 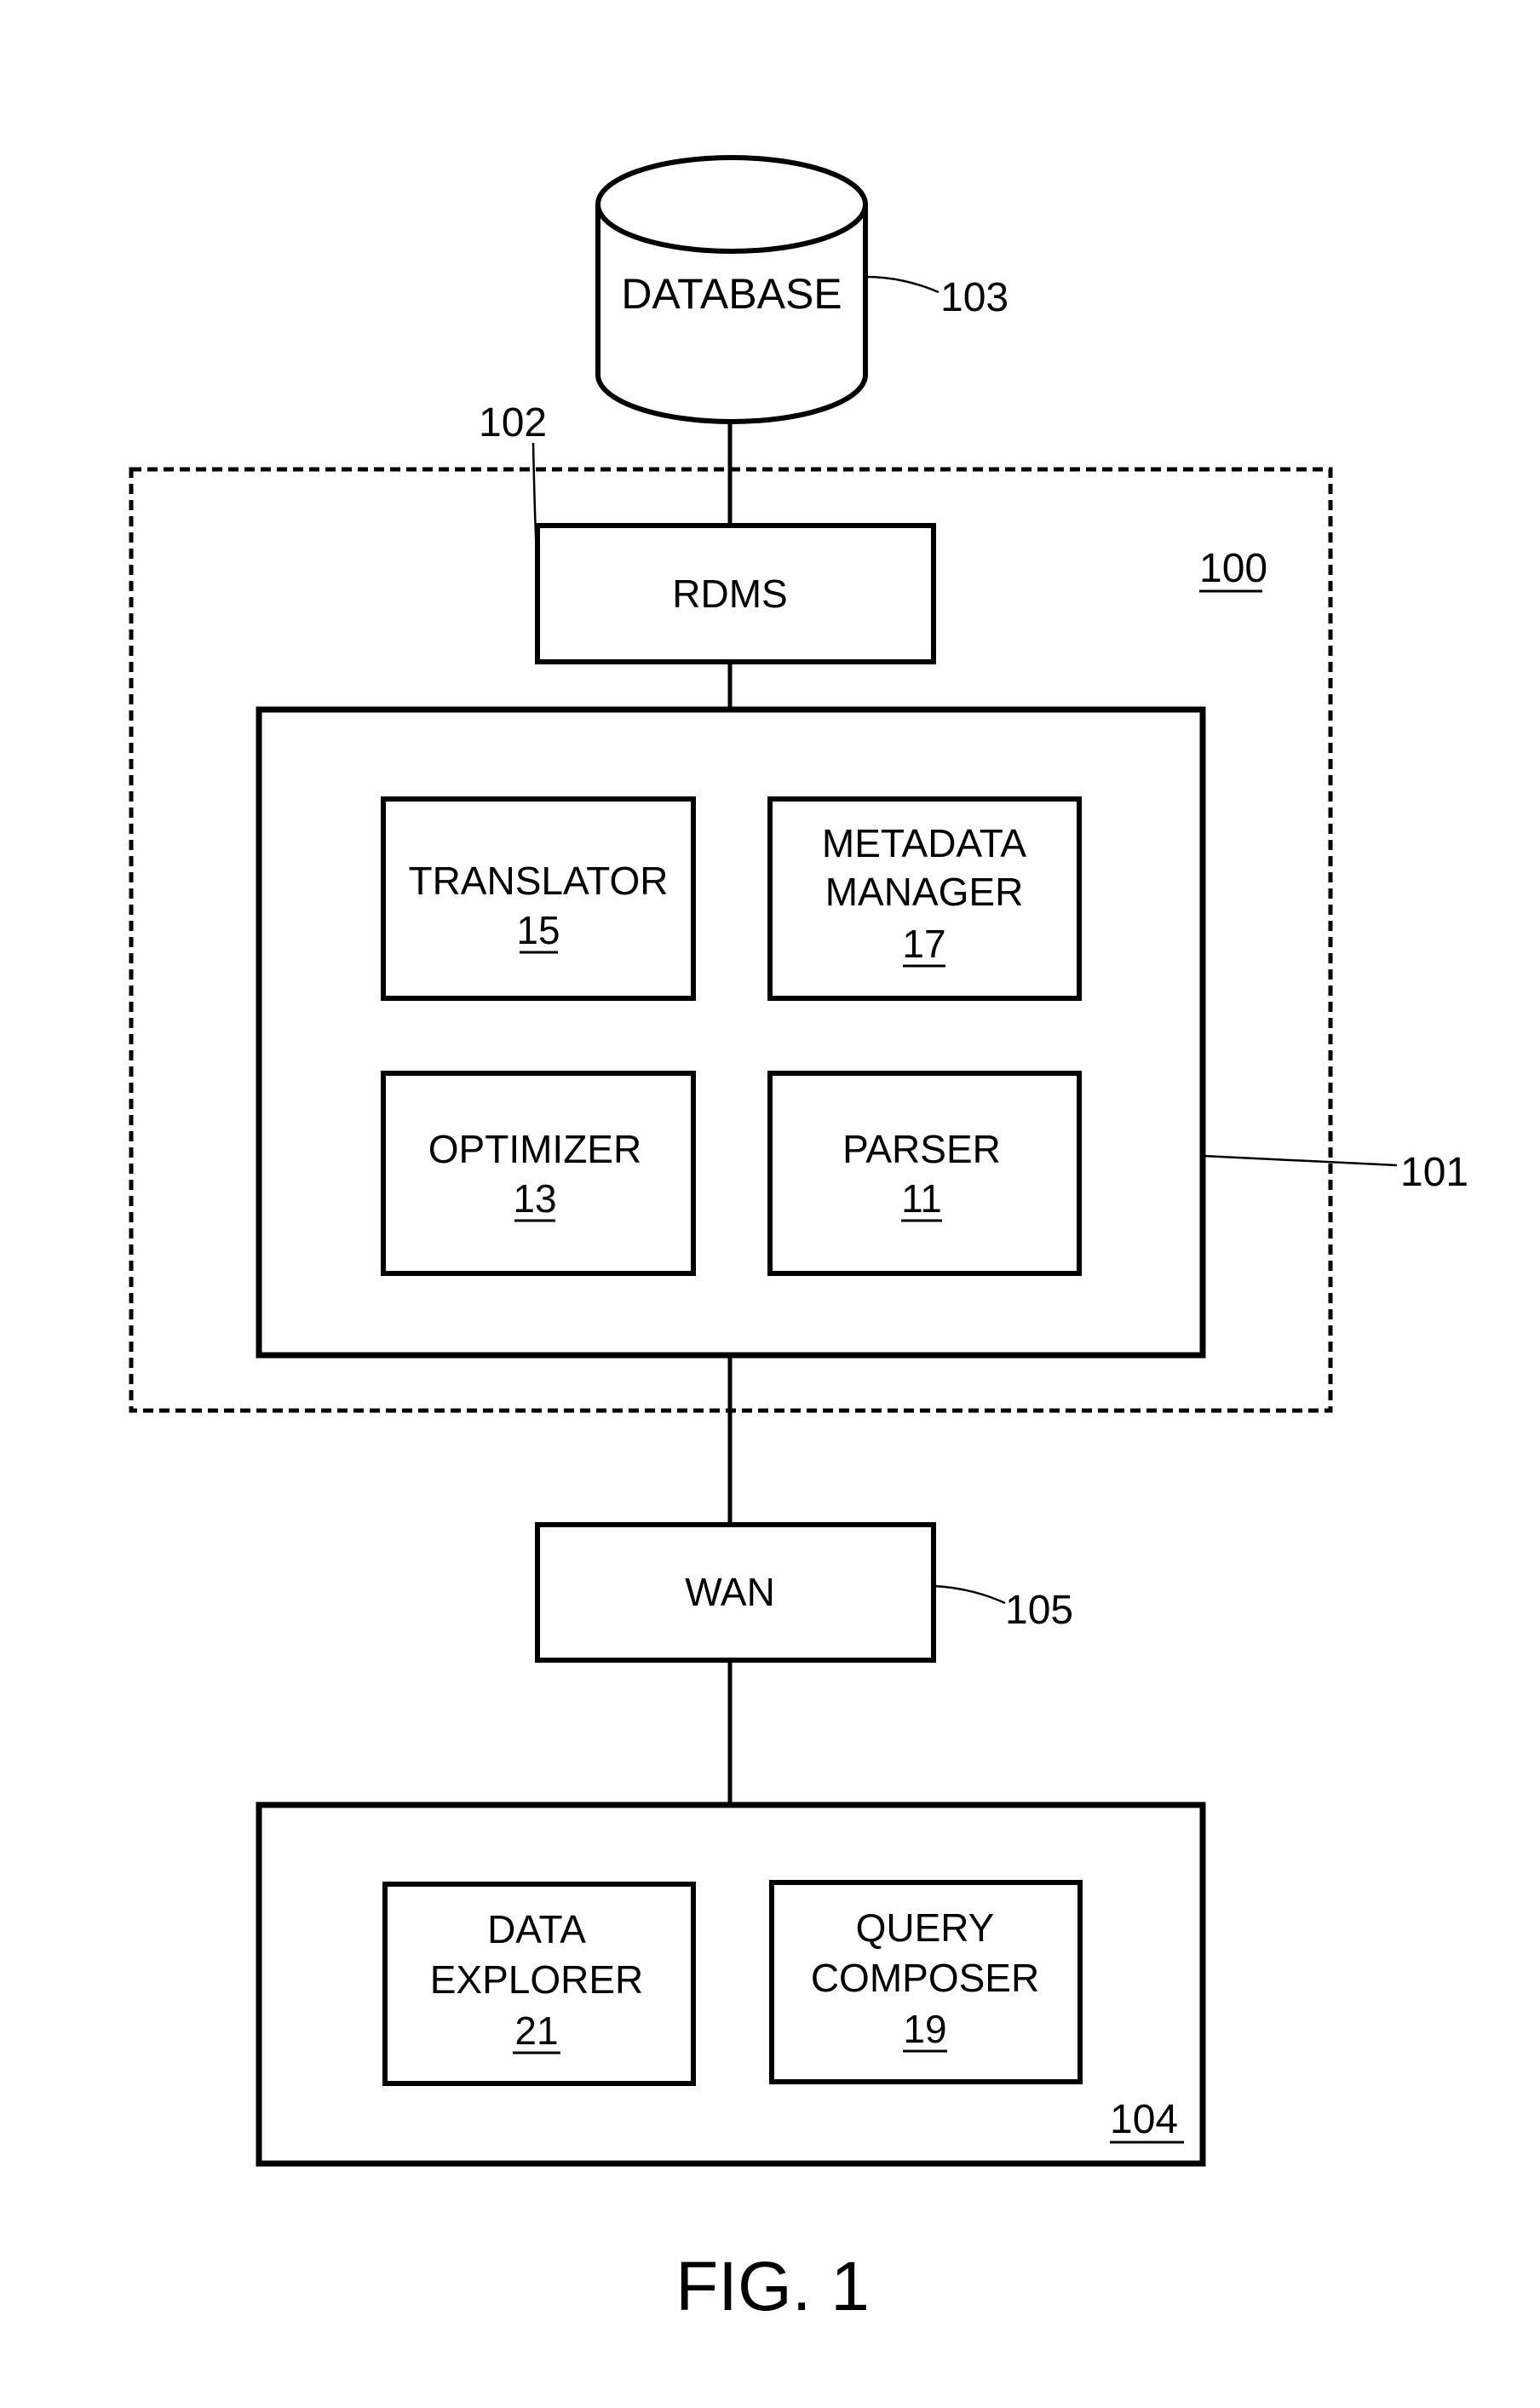 What do you see at coordinates (772, 2286) in the screenshot?
I see `figure-caption: FIG. 1` at bounding box center [772, 2286].